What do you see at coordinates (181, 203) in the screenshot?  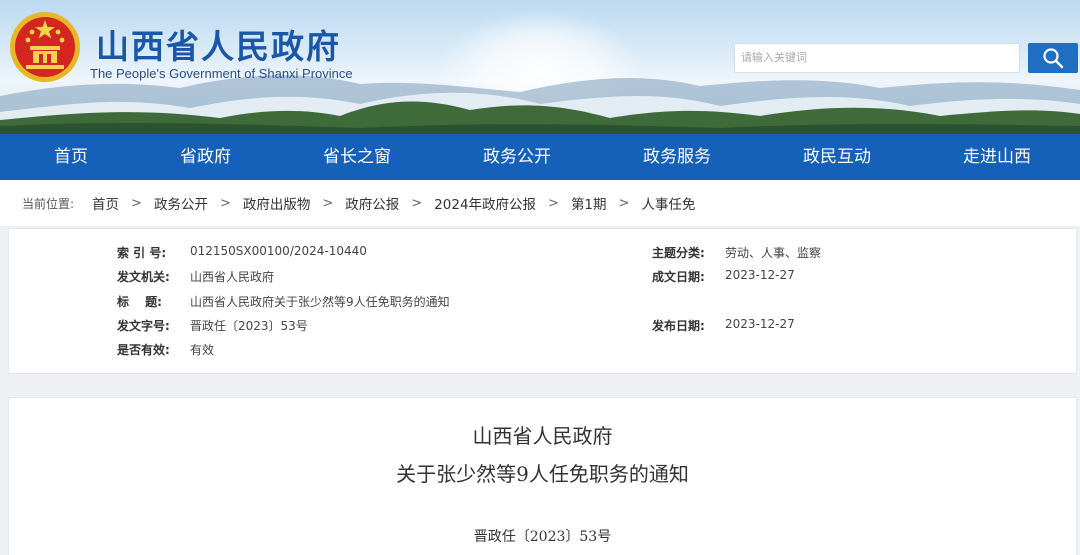 I see `breadcrumb-item-government-affairs: 政务公开` at bounding box center [181, 203].